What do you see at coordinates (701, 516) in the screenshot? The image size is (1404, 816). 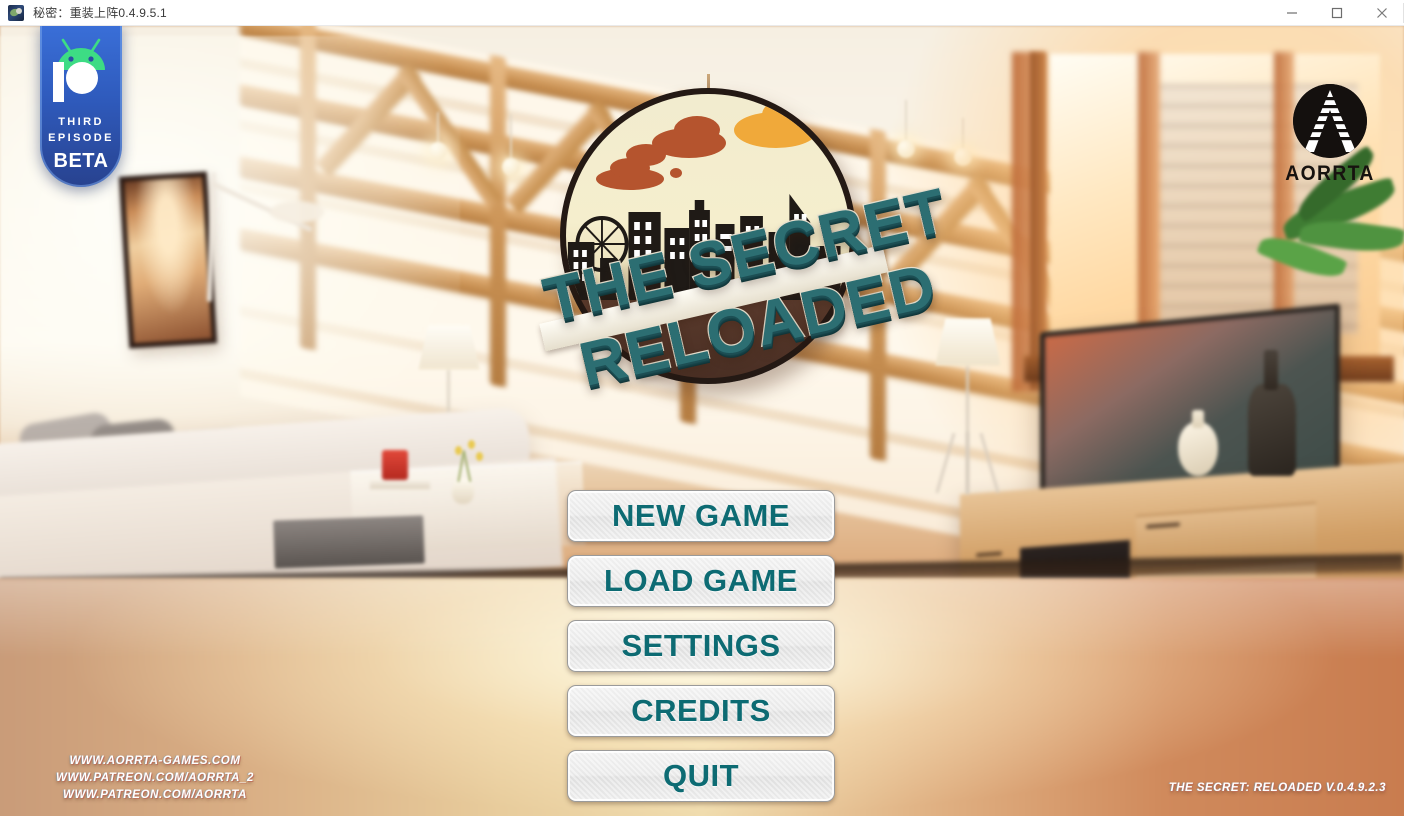 I see `new-game-button: NEW GAME` at bounding box center [701, 516].